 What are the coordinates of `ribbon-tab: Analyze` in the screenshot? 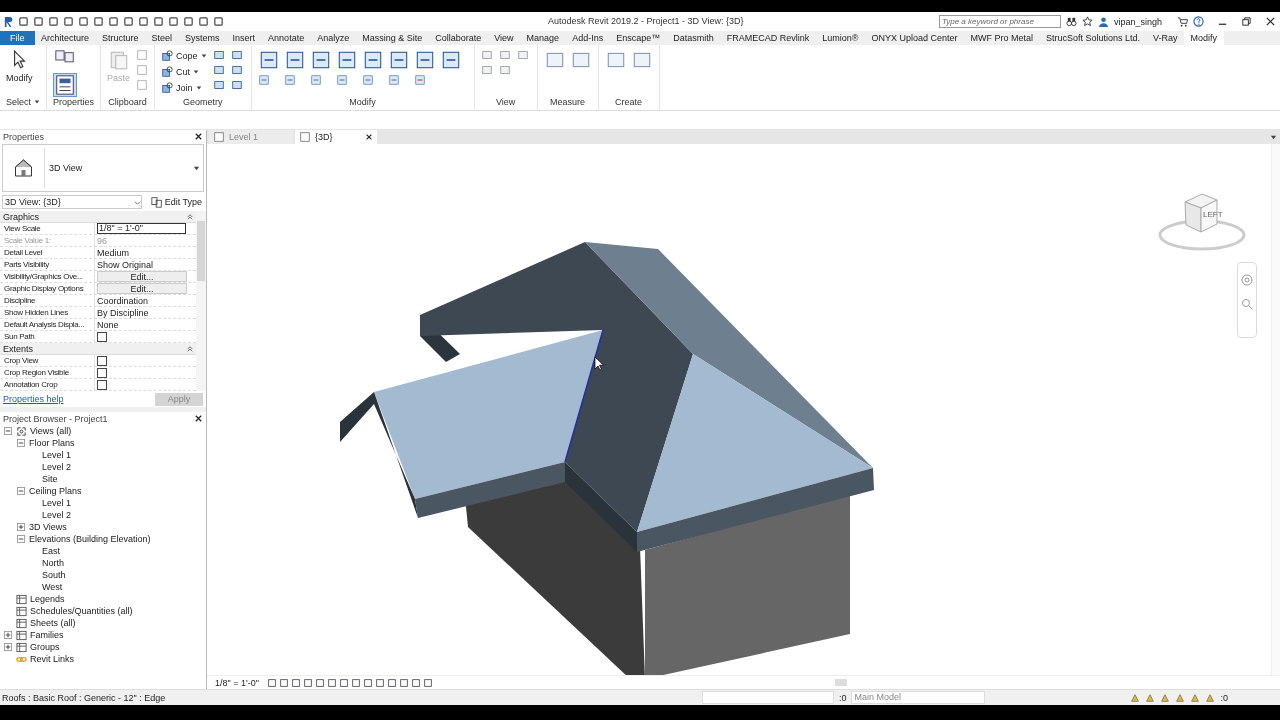 It's located at (333, 38).